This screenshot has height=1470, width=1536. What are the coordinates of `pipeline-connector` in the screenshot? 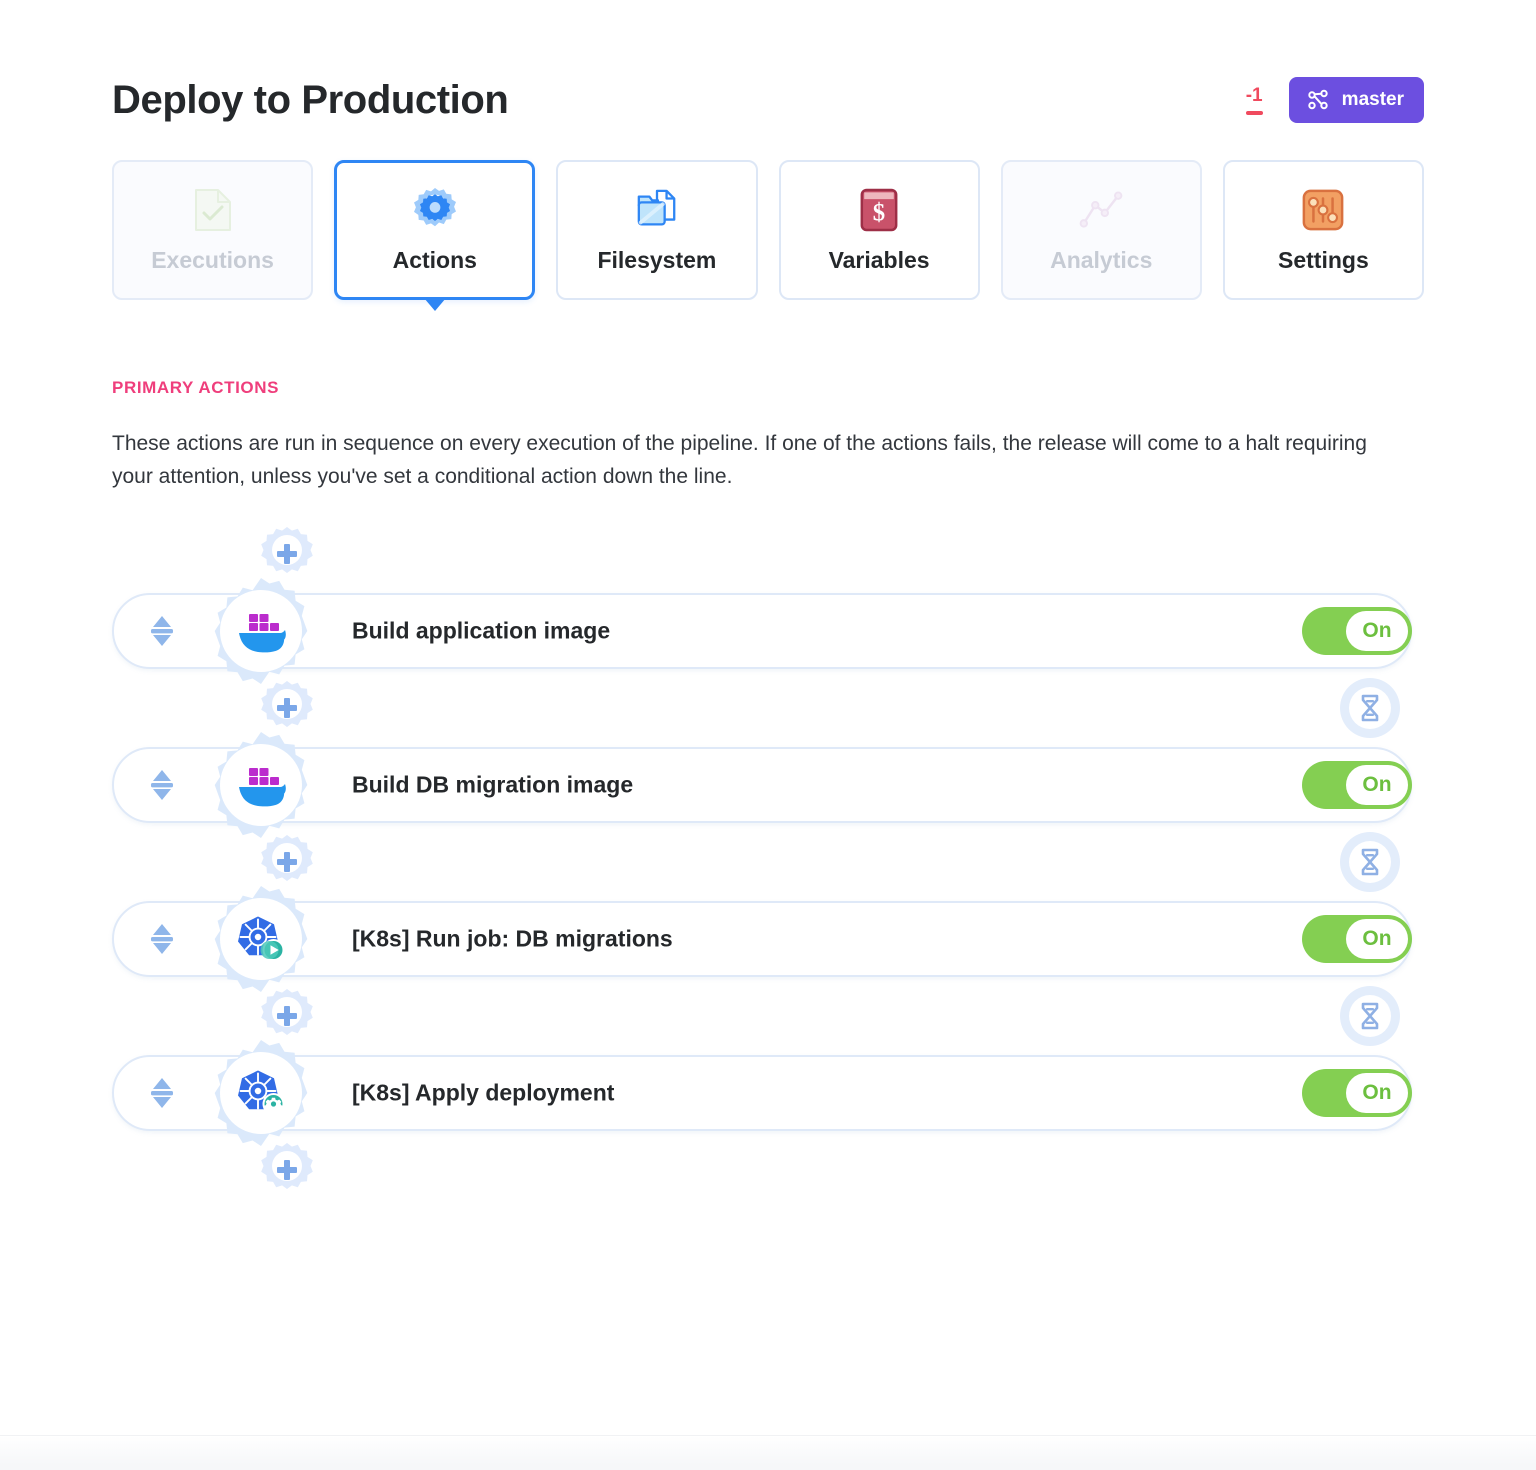 It's located at (768, 1170).